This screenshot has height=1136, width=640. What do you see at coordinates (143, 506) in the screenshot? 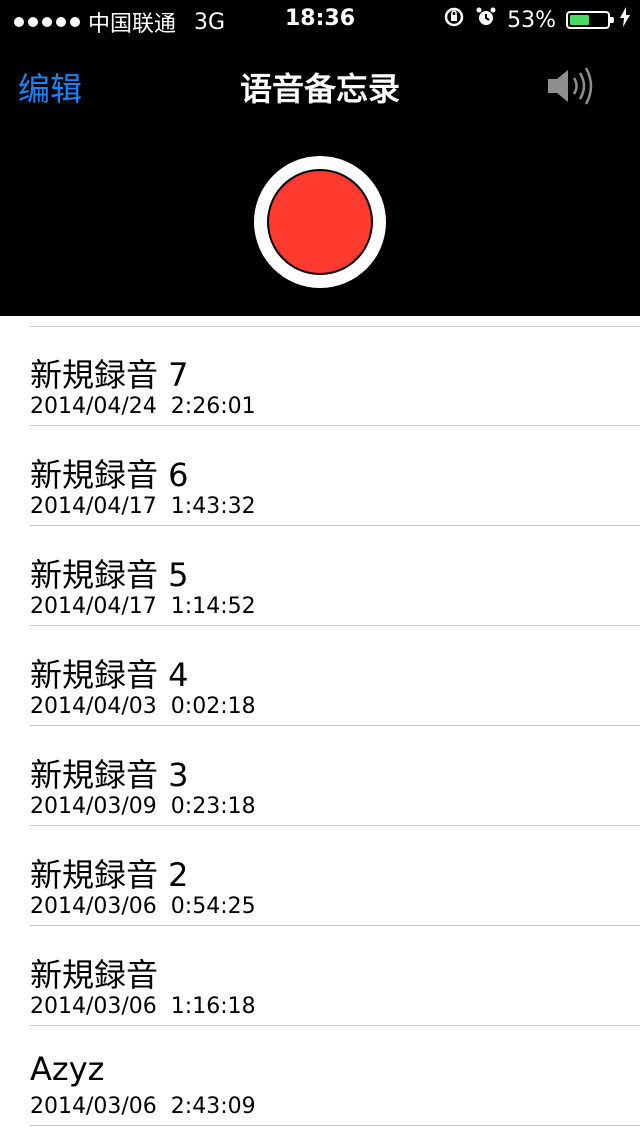
I see `recording-date: 2014/04/17 1:43:32` at bounding box center [143, 506].